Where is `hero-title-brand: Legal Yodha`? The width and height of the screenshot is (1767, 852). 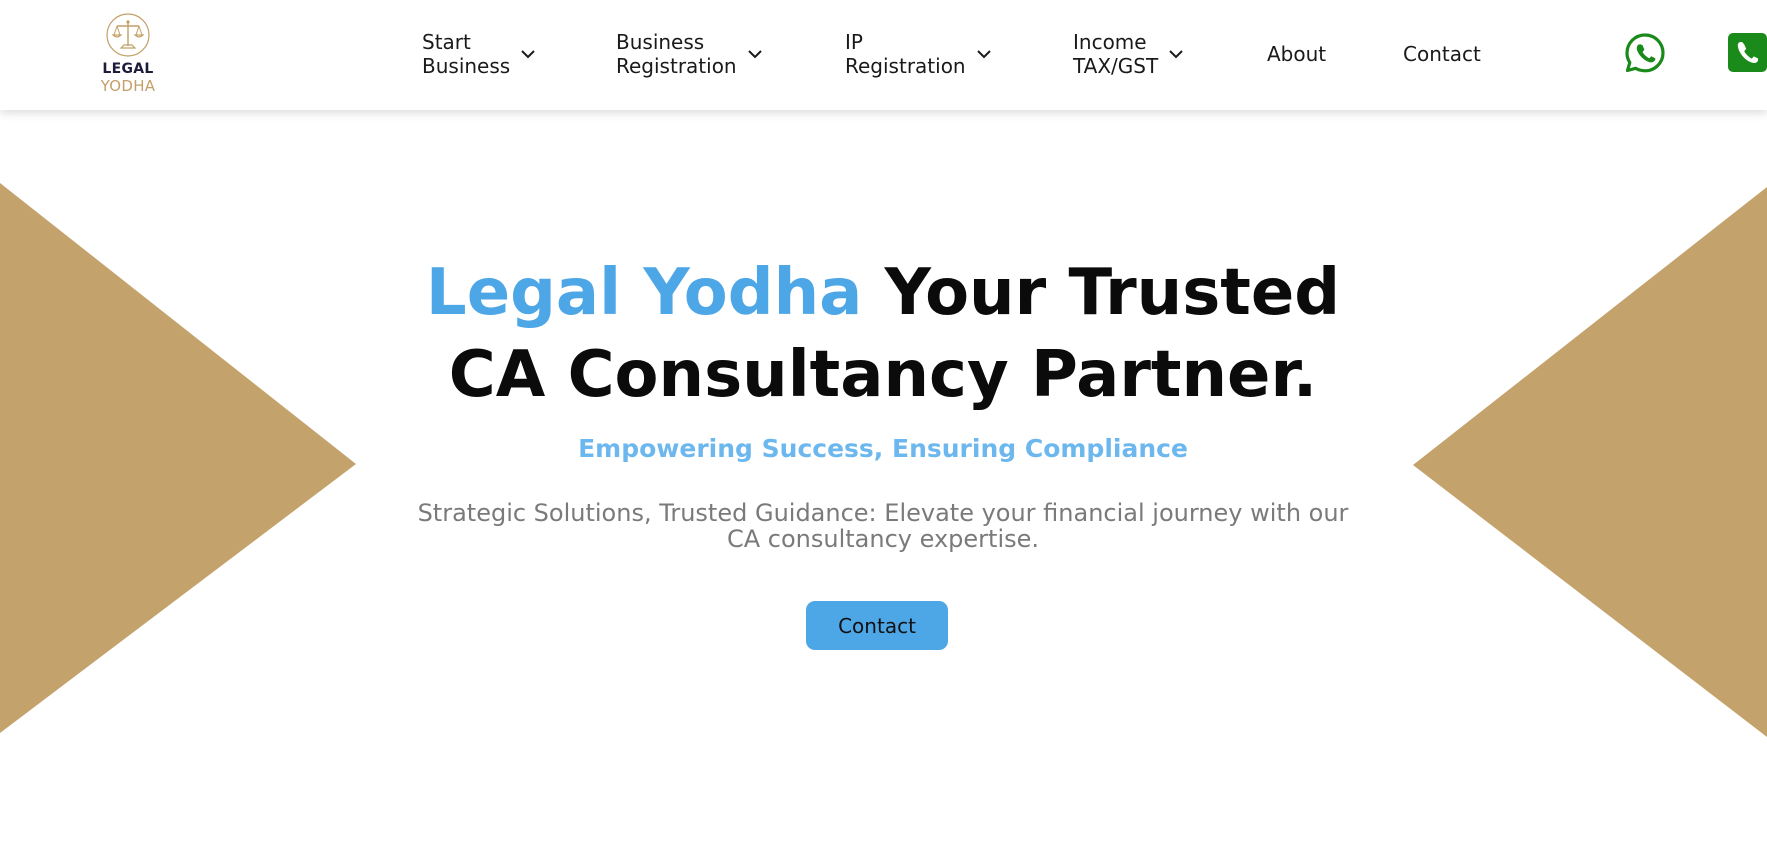 hero-title-brand: Legal Yodha is located at coordinates (644, 293).